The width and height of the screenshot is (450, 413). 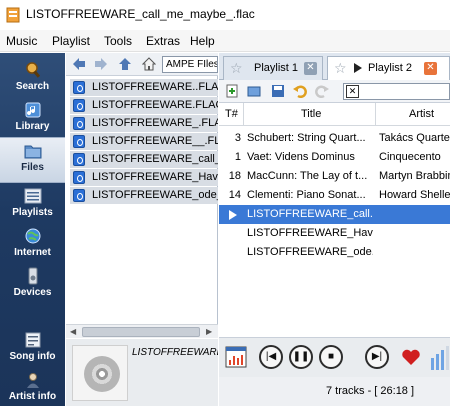 What do you see at coordinates (421, 114) in the screenshot?
I see `column-artist: Artist` at bounding box center [421, 114].